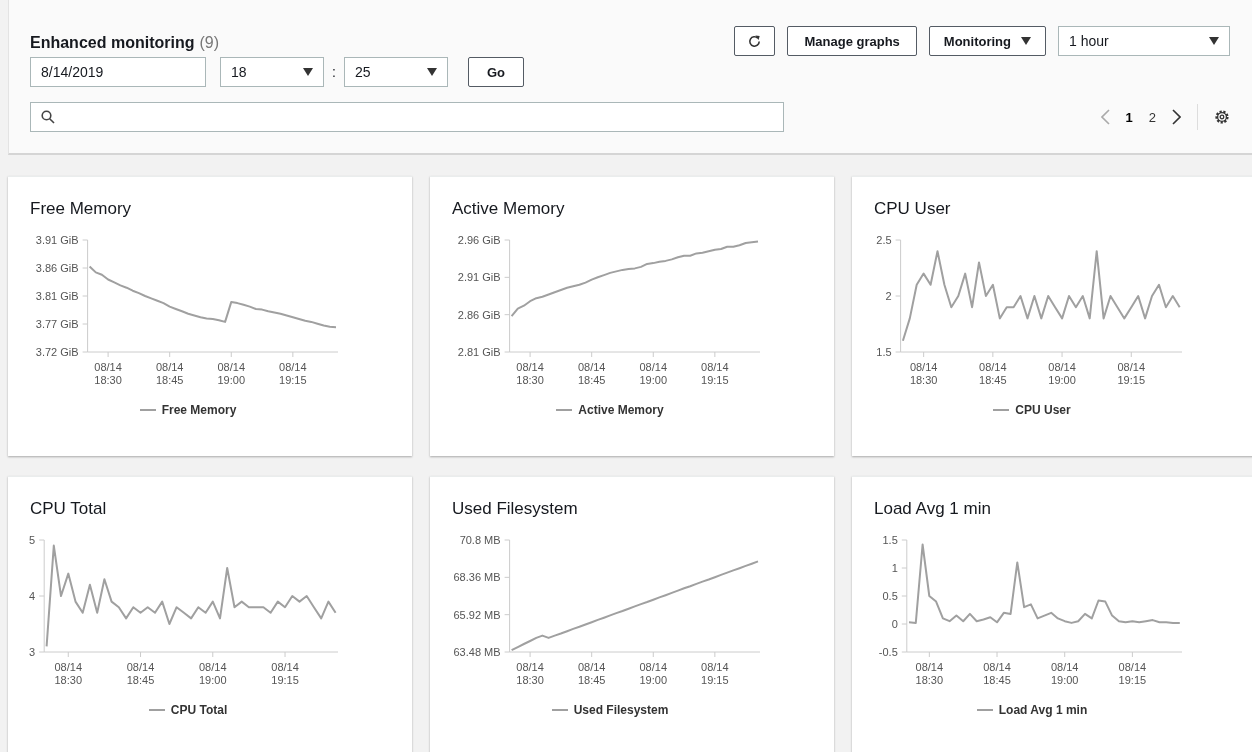  What do you see at coordinates (57, 324) in the screenshot?
I see `axis-label: 3.77 GiB` at bounding box center [57, 324].